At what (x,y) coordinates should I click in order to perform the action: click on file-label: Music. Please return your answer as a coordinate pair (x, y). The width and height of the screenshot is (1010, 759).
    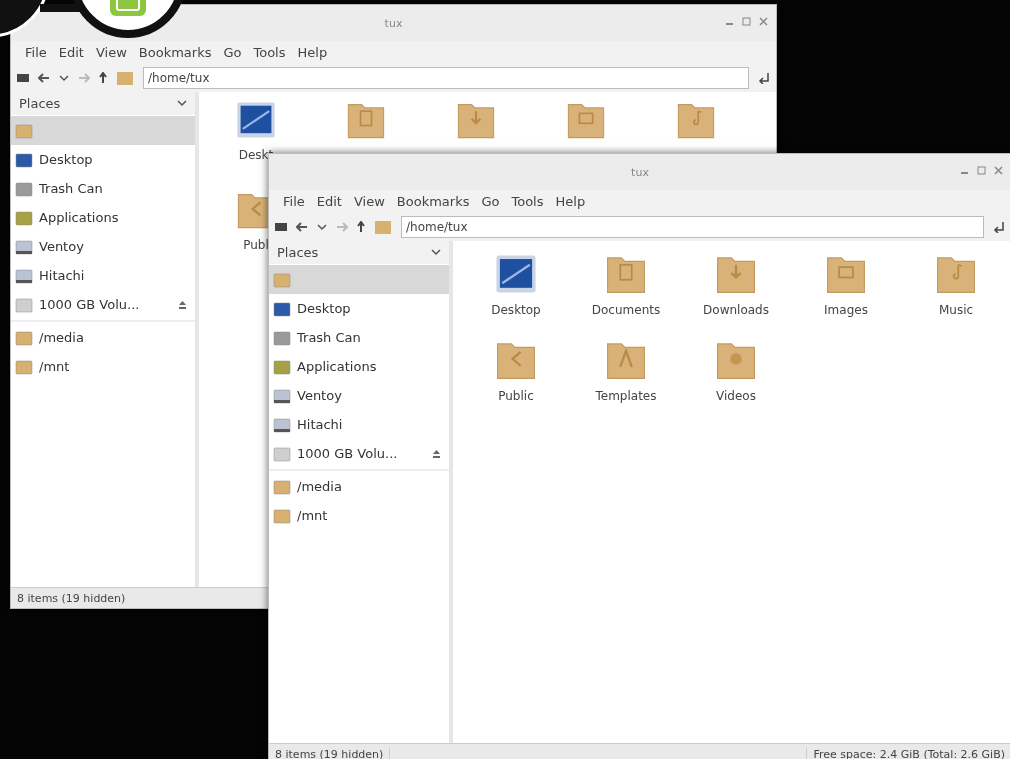
    Looking at the image, I should click on (956, 310).